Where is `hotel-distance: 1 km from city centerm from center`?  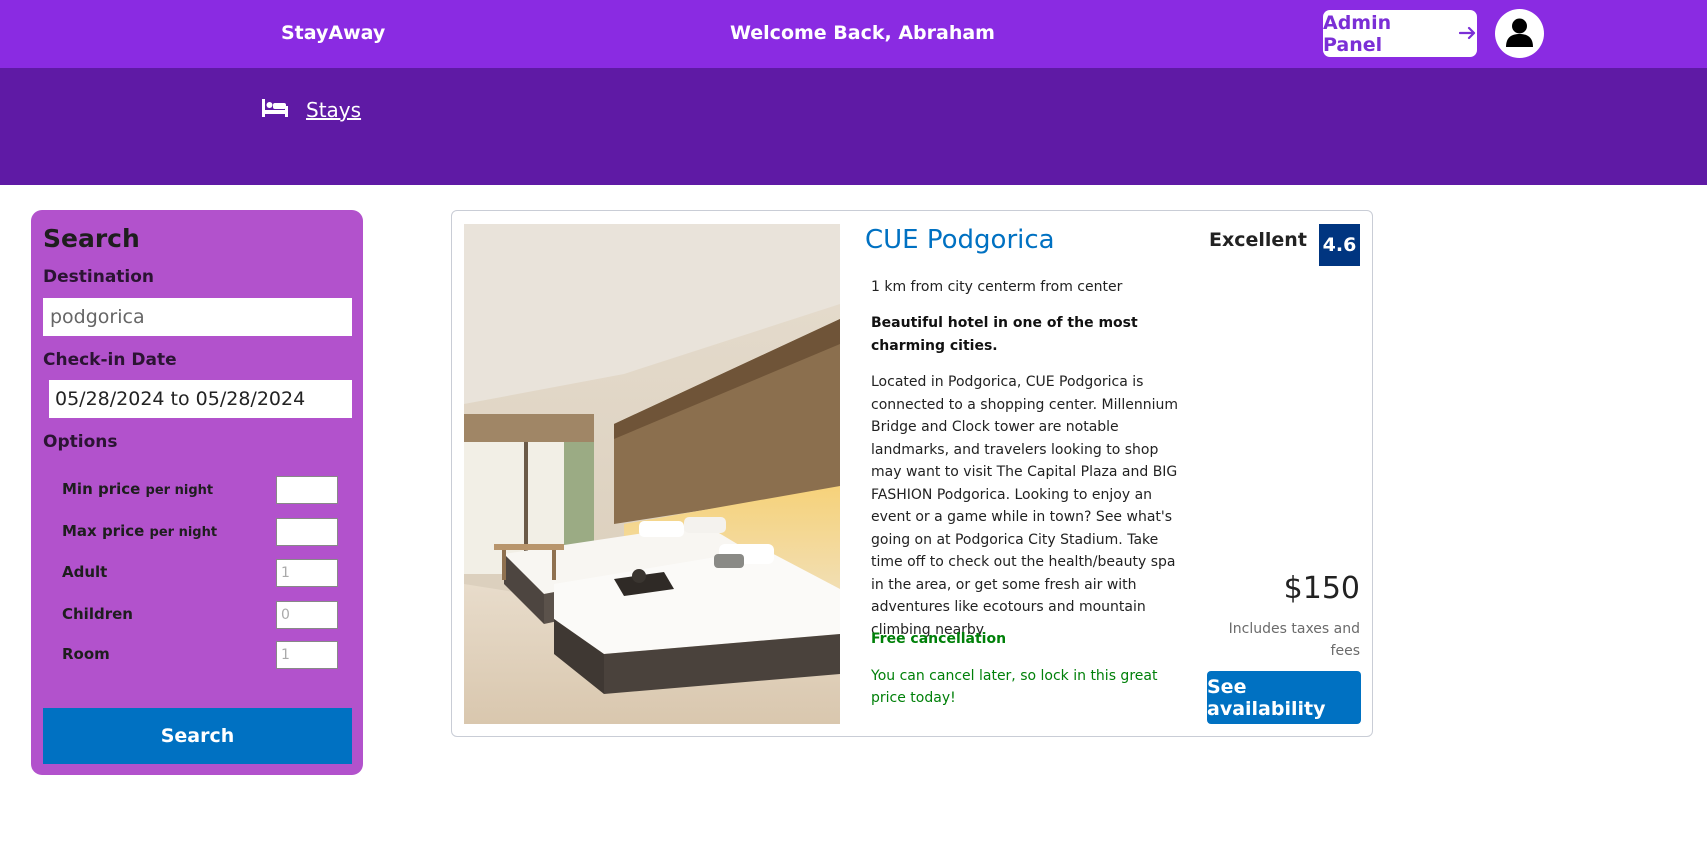
hotel-distance: 1 km from city centerm from center is located at coordinates (997, 287).